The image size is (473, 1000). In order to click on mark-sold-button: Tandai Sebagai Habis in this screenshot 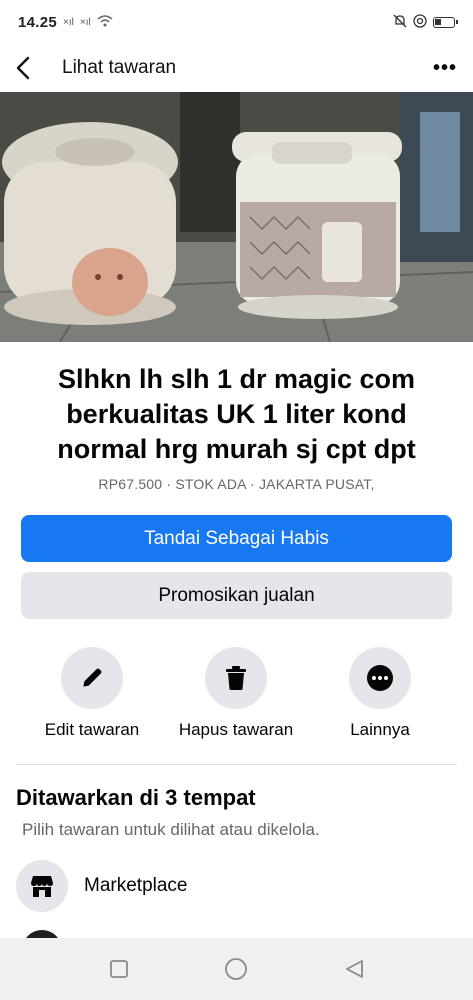, I will do `click(236, 538)`.